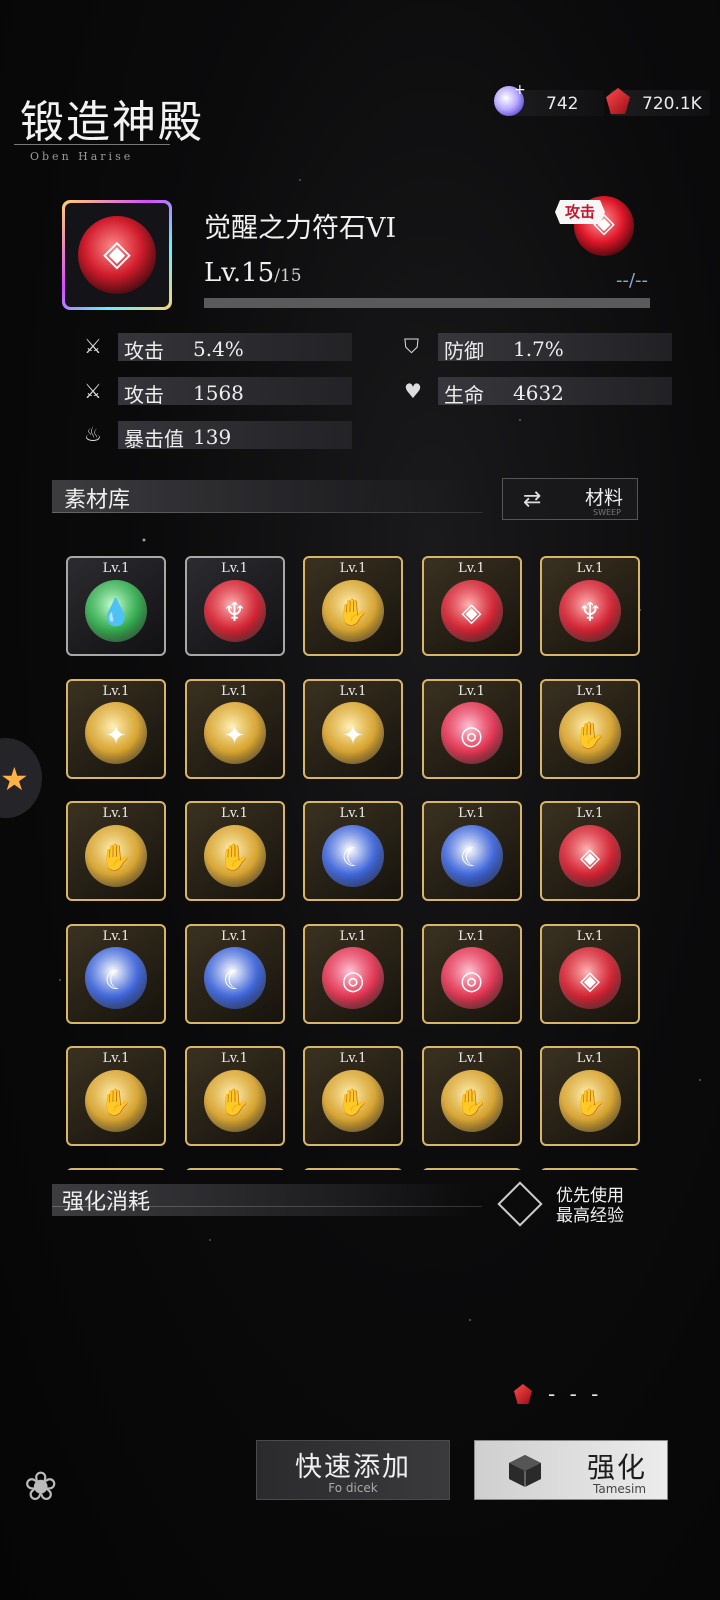 This screenshot has height=1600, width=720. What do you see at coordinates (106, 1202) in the screenshot?
I see `consume-title: 强化消耗` at bounding box center [106, 1202].